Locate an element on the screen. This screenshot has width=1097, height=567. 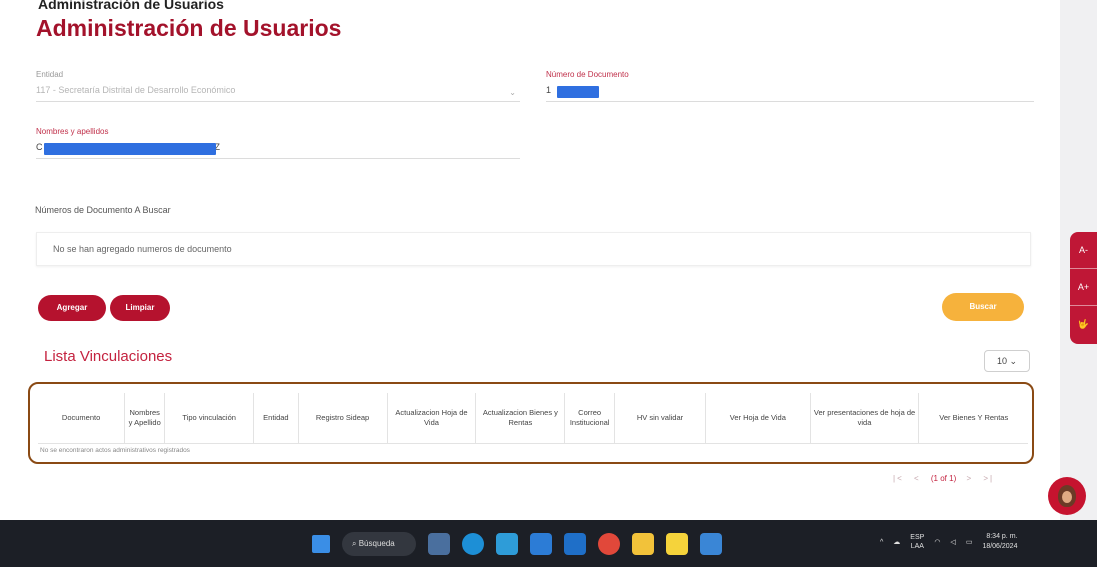
col-actualizacion-hv: Actualizacion Hoja de Vida is located at coordinates (432, 418).